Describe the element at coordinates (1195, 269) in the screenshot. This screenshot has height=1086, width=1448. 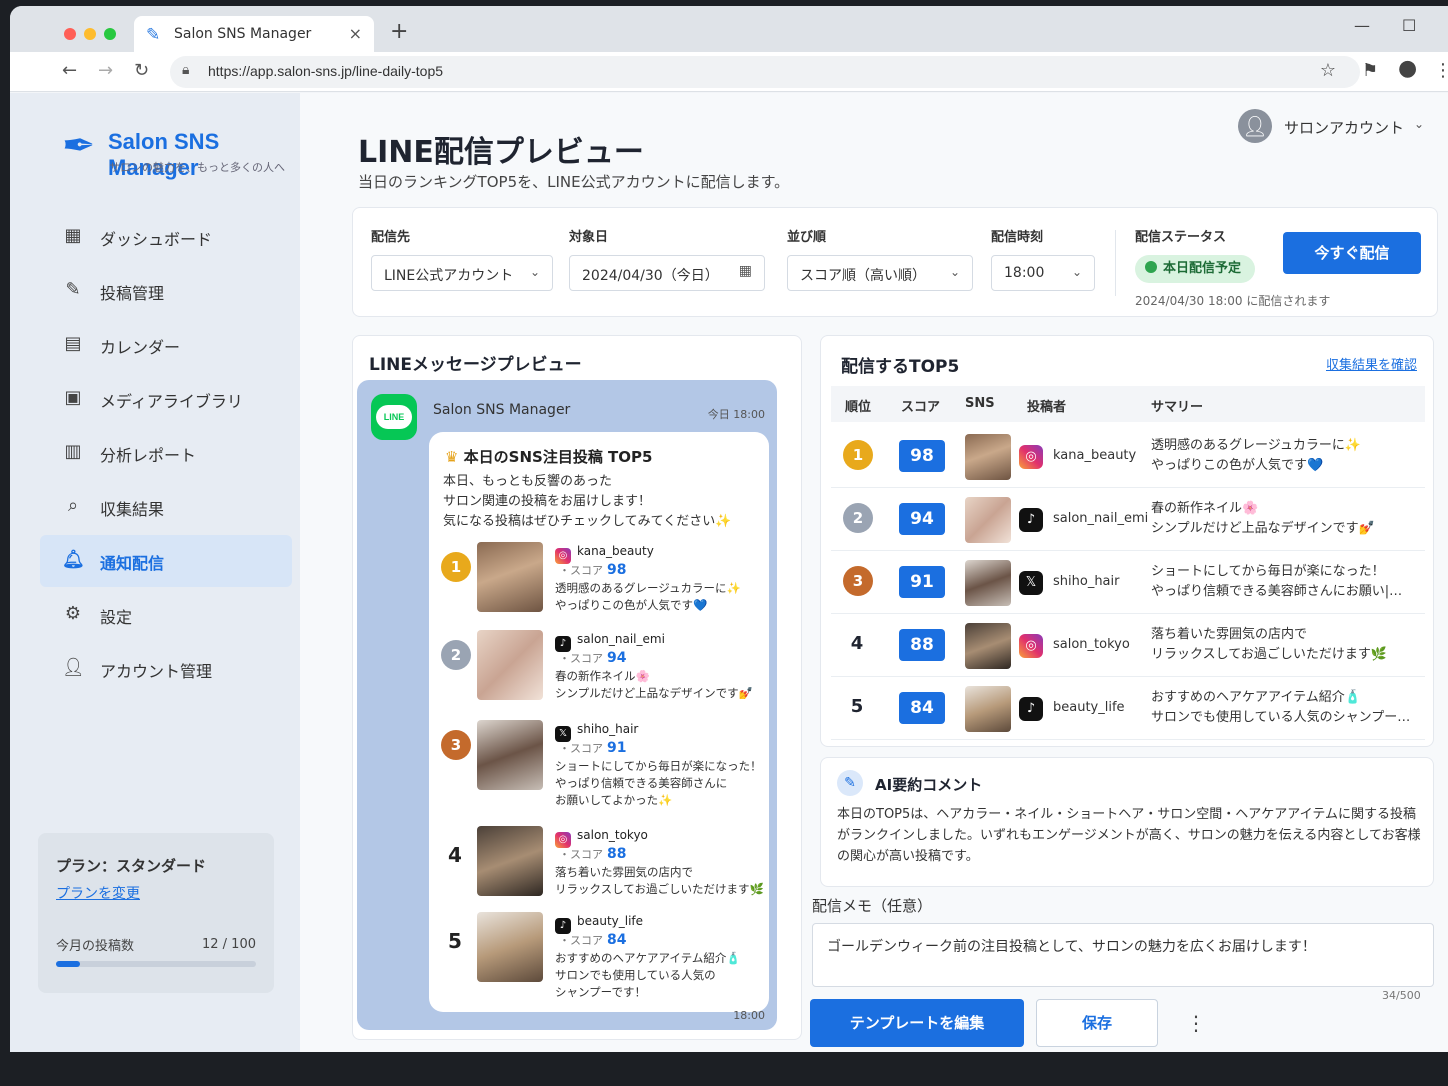
I see `status-badge: 本日配信予定` at that location.